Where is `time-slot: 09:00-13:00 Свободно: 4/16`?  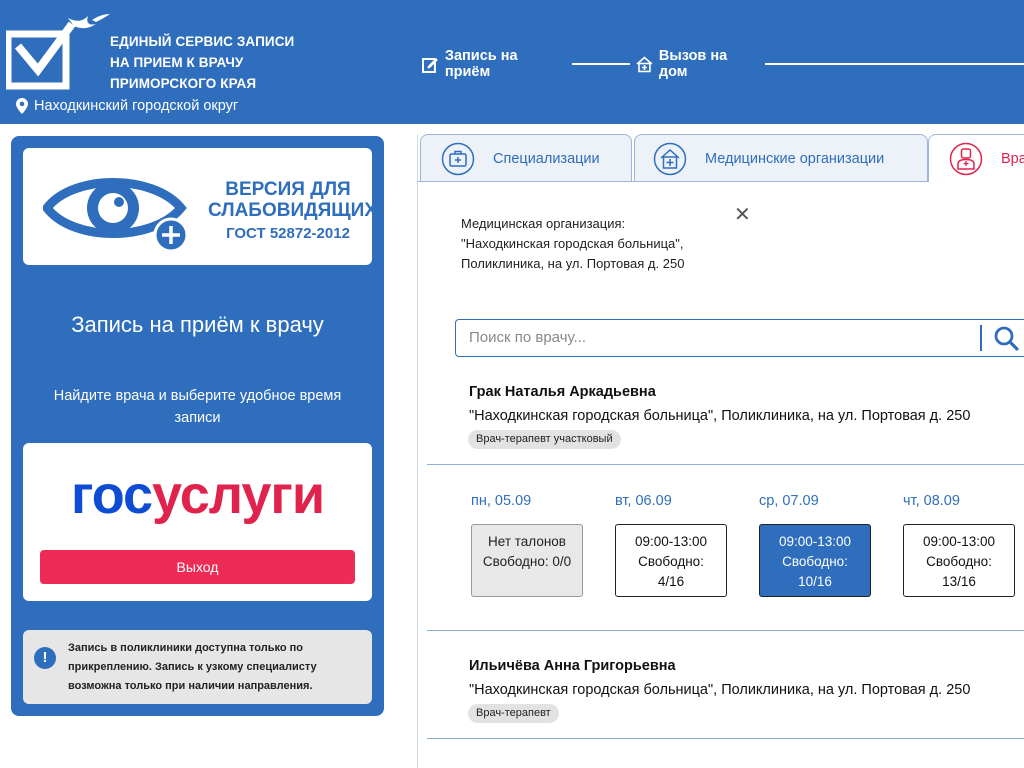 time-slot: 09:00-13:00 Свободно: 4/16 is located at coordinates (671, 560).